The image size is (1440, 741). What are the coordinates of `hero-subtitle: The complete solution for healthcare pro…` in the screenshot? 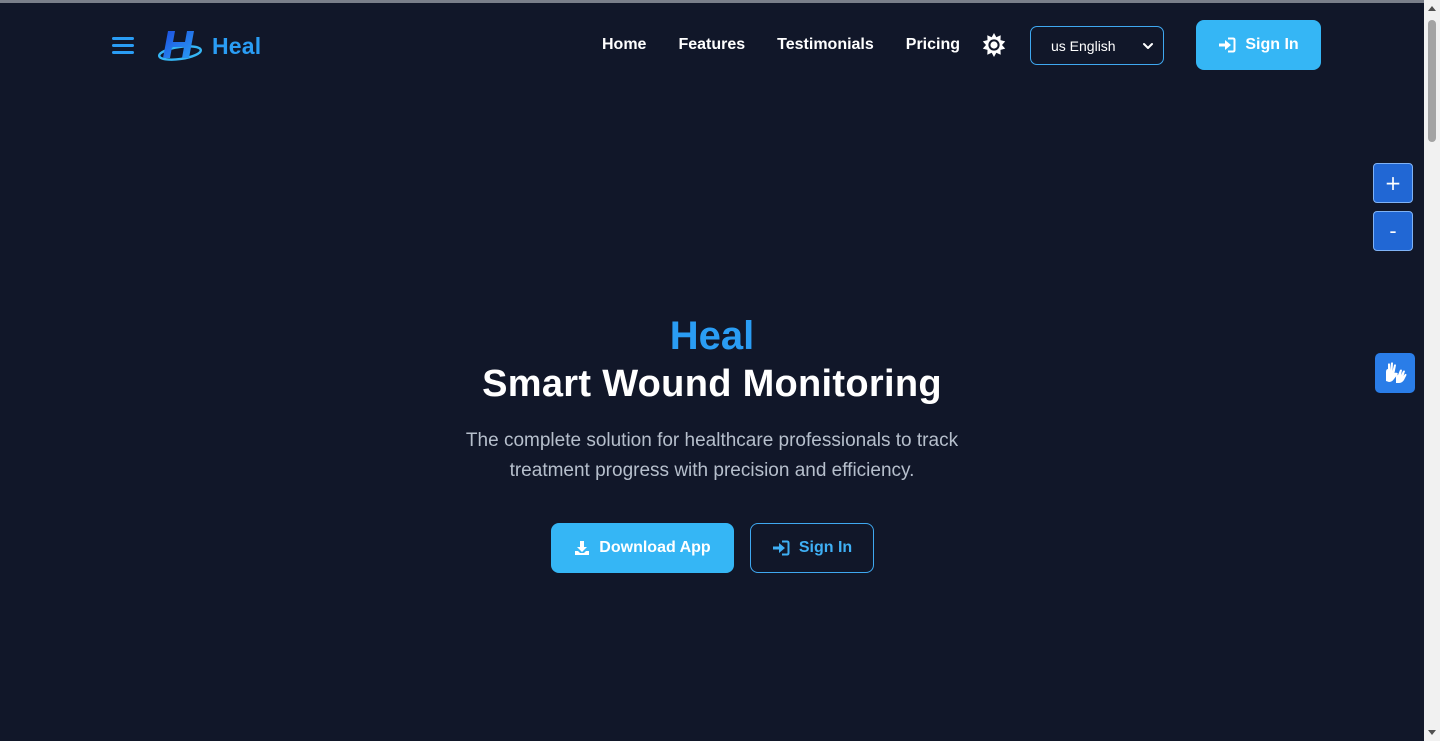 It's located at (712, 455).